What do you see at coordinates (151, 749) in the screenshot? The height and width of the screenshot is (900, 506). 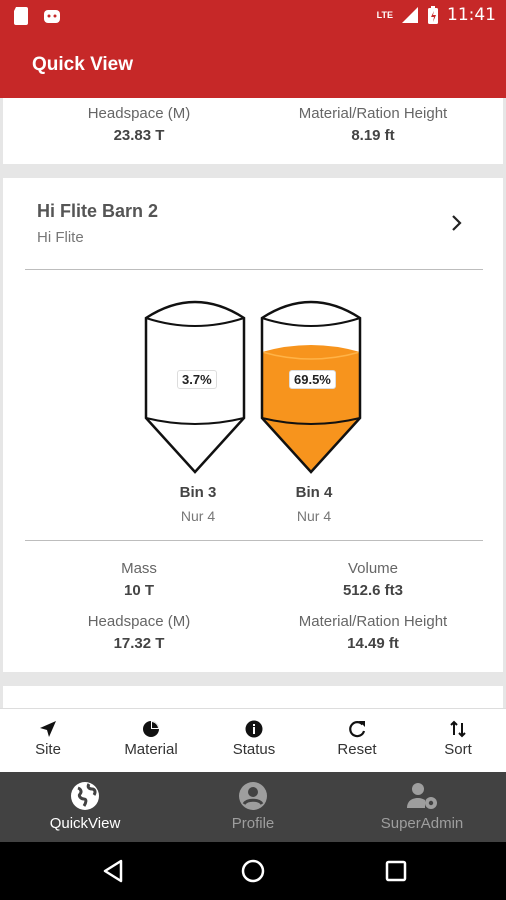 I see `material-button-label: Material` at bounding box center [151, 749].